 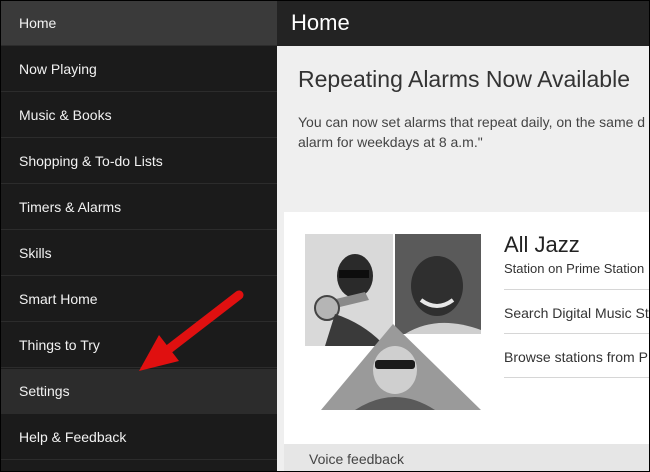 I want to click on announcement-line-2: alarm for weekdays at 8 a.m.", so click(x=390, y=142).